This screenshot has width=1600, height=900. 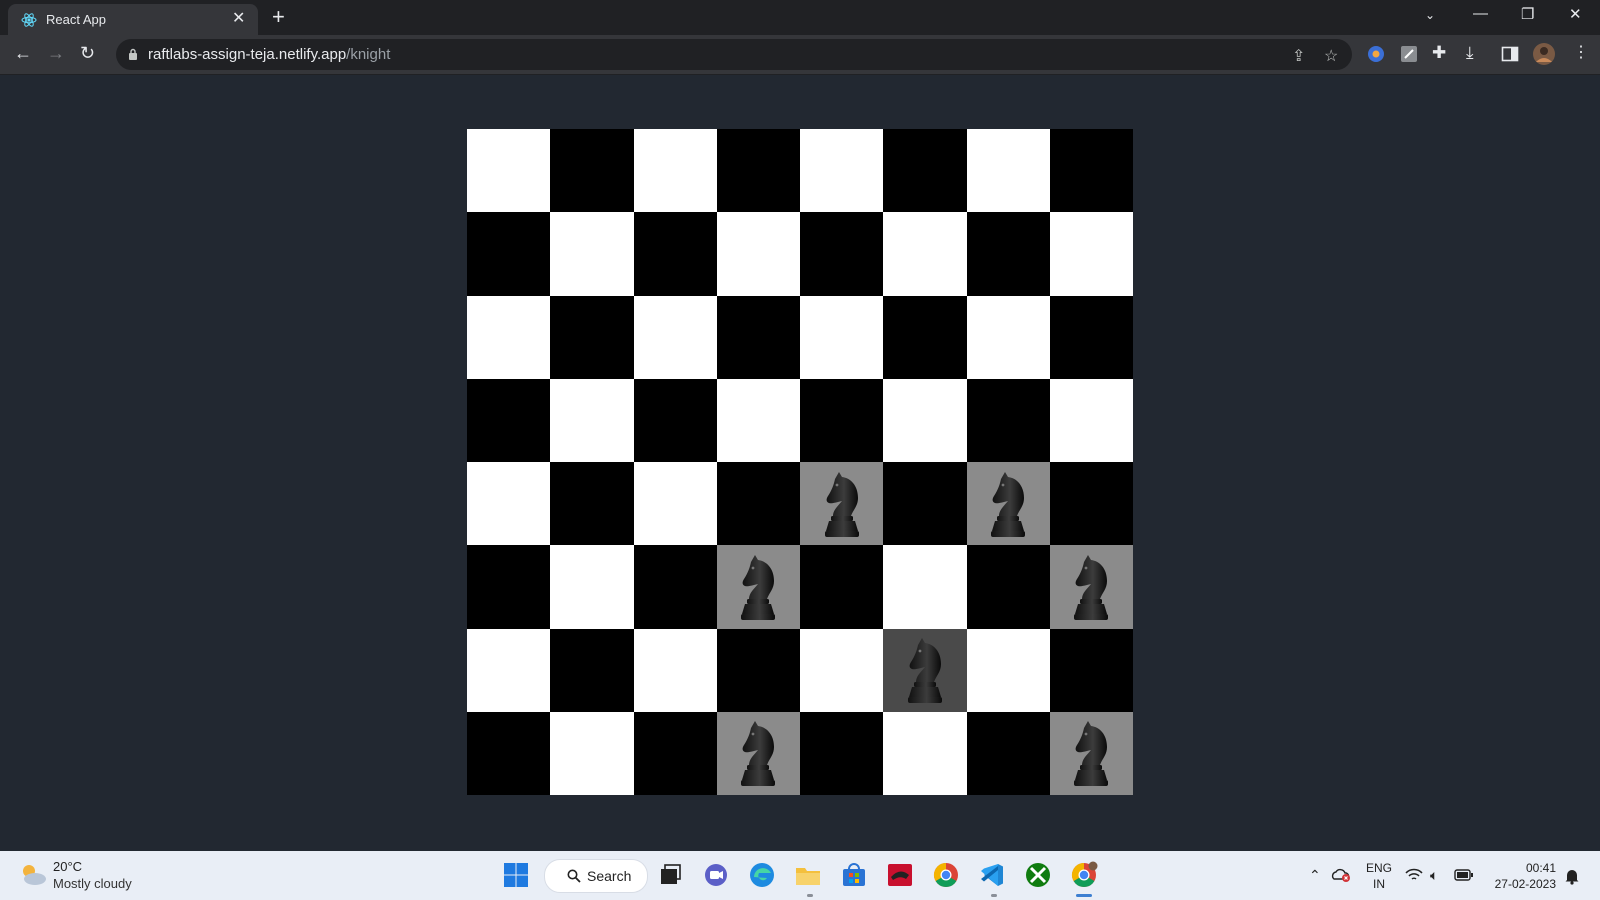 I want to click on clock-date: 27-02-2023, so click(x=1521, y=884).